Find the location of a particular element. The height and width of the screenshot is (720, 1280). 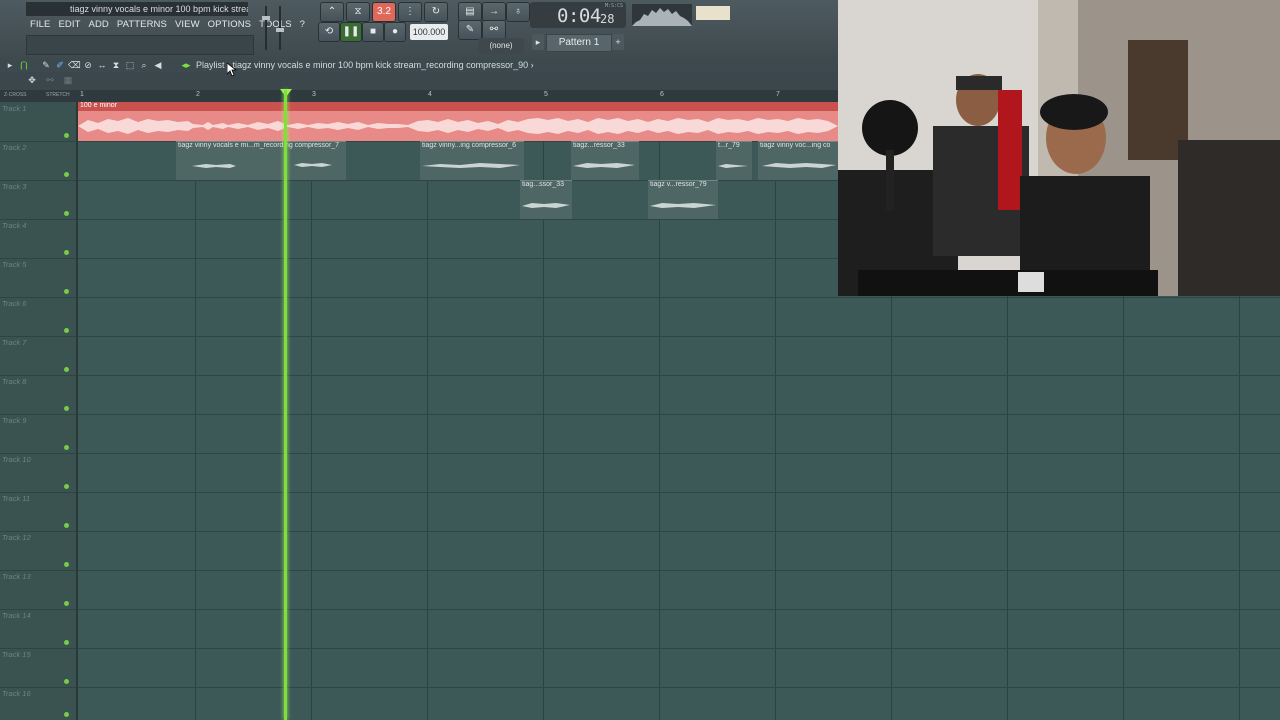

piano-icon: ▤ is located at coordinates (470, 12).